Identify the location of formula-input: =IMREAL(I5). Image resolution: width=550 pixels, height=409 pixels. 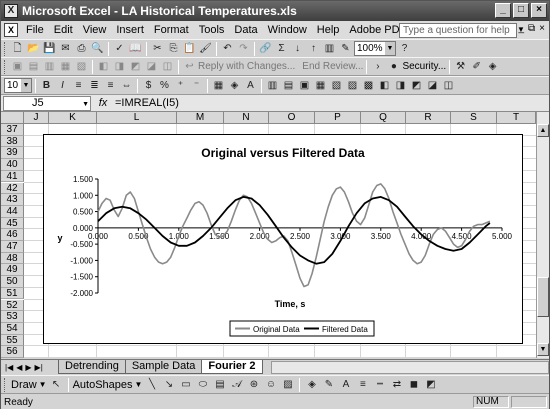
(147, 103).